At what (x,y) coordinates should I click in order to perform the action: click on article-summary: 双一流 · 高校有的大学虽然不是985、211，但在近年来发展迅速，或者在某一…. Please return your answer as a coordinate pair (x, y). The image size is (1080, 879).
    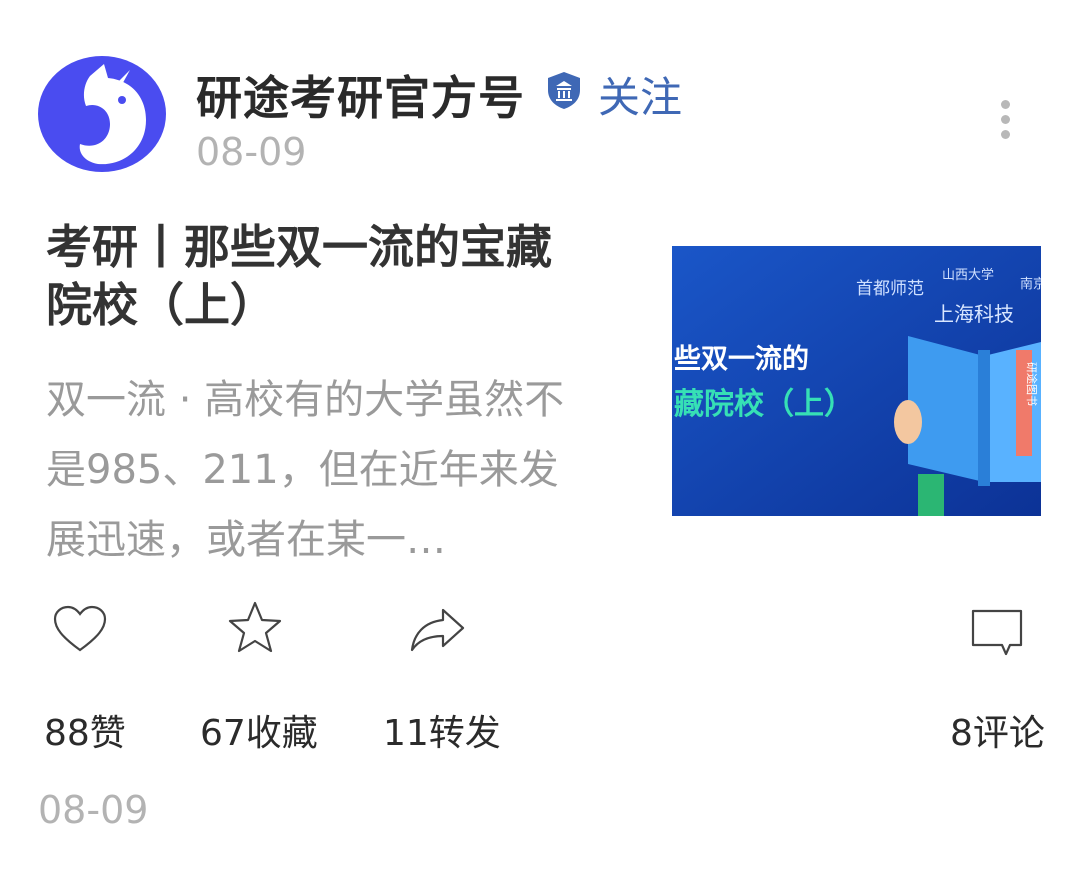
    Looking at the image, I should click on (316, 470).